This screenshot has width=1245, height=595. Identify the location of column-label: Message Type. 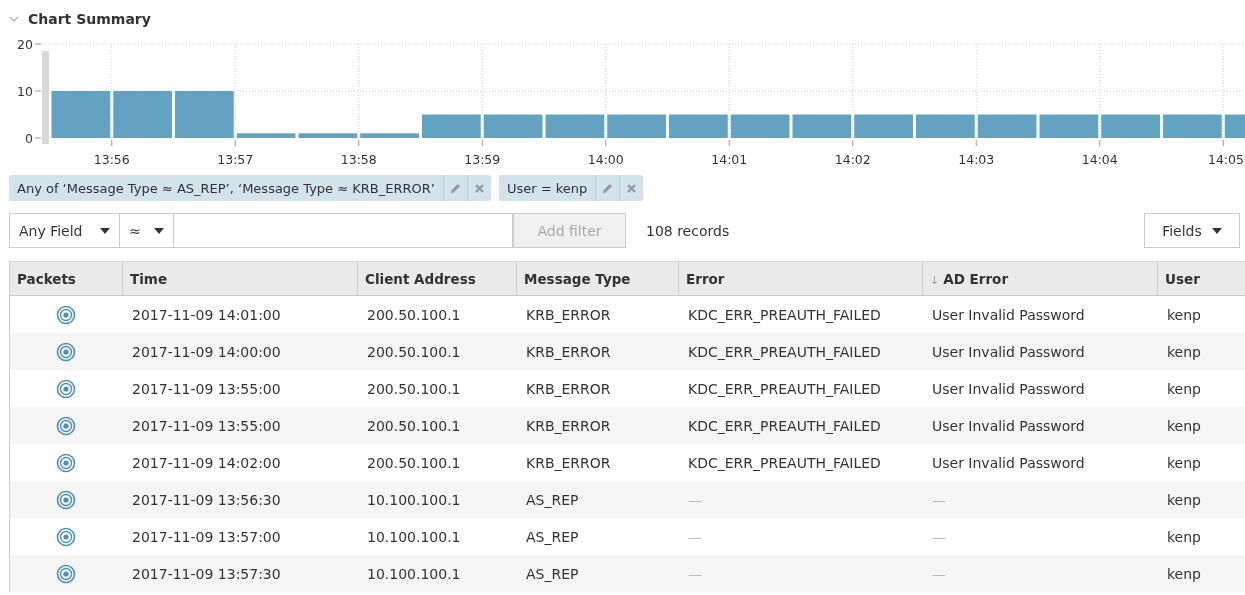
(577, 278).